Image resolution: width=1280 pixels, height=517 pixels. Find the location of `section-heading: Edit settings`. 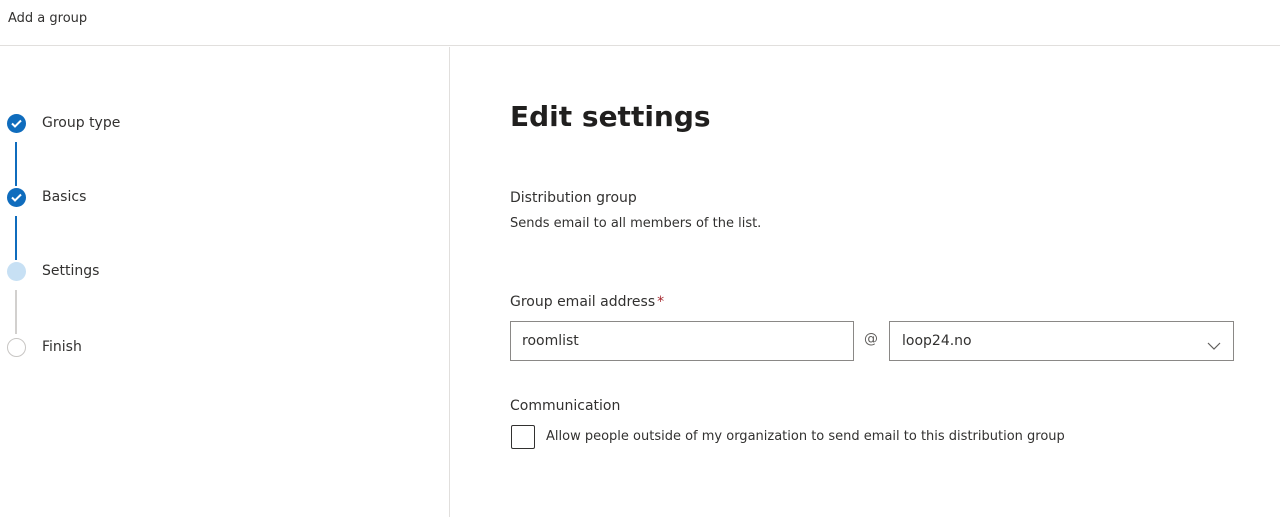

section-heading: Edit settings is located at coordinates (610, 116).